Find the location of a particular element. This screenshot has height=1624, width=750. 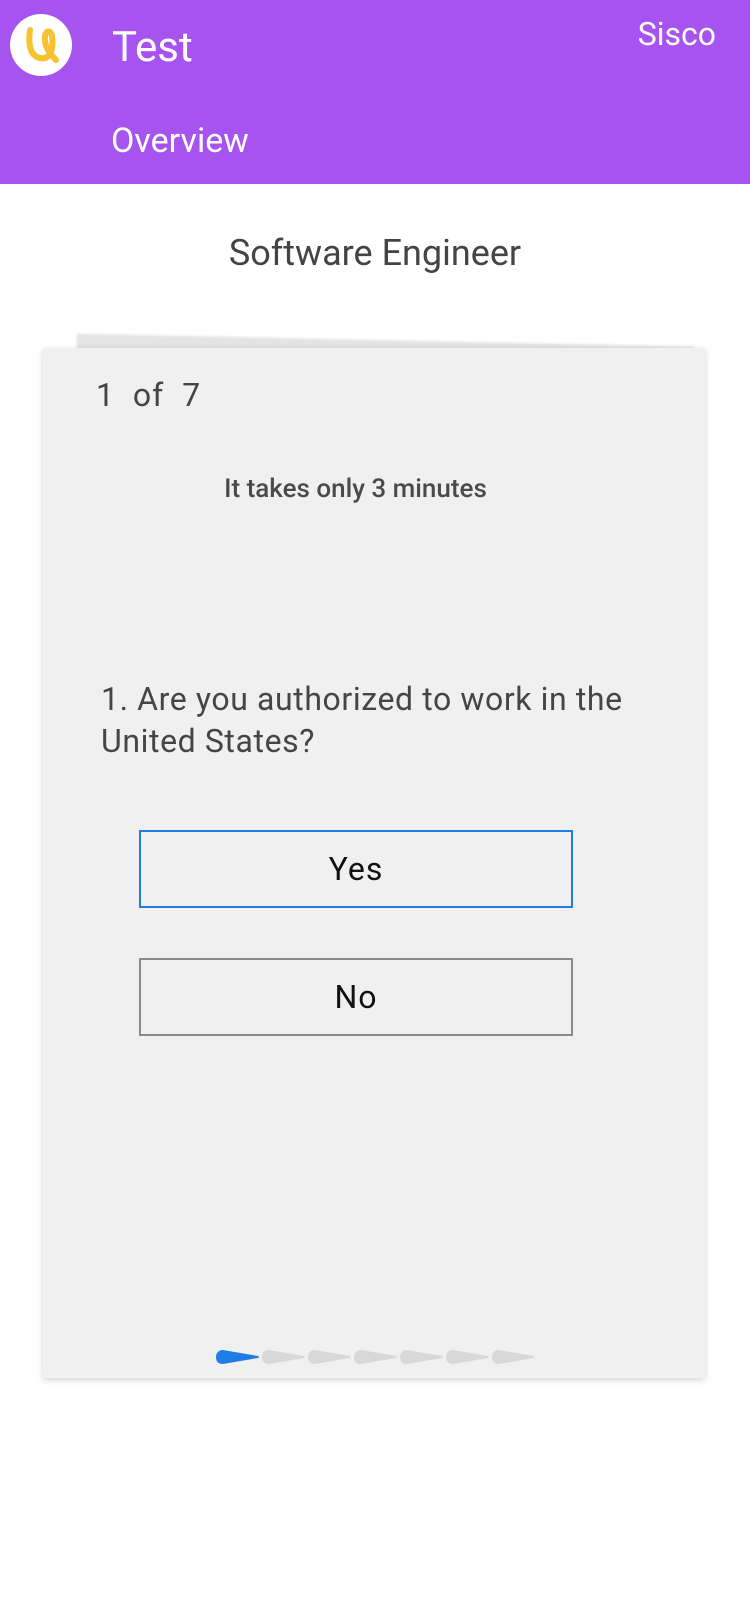

company-name: Sisco is located at coordinates (676, 34).